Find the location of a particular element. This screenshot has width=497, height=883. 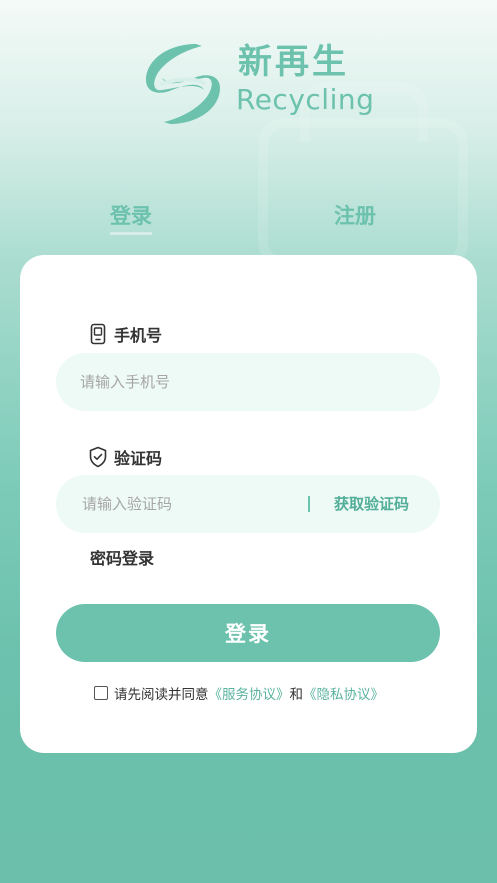

agreement-prefix: 请先阅读并同意 is located at coordinates (161, 695).